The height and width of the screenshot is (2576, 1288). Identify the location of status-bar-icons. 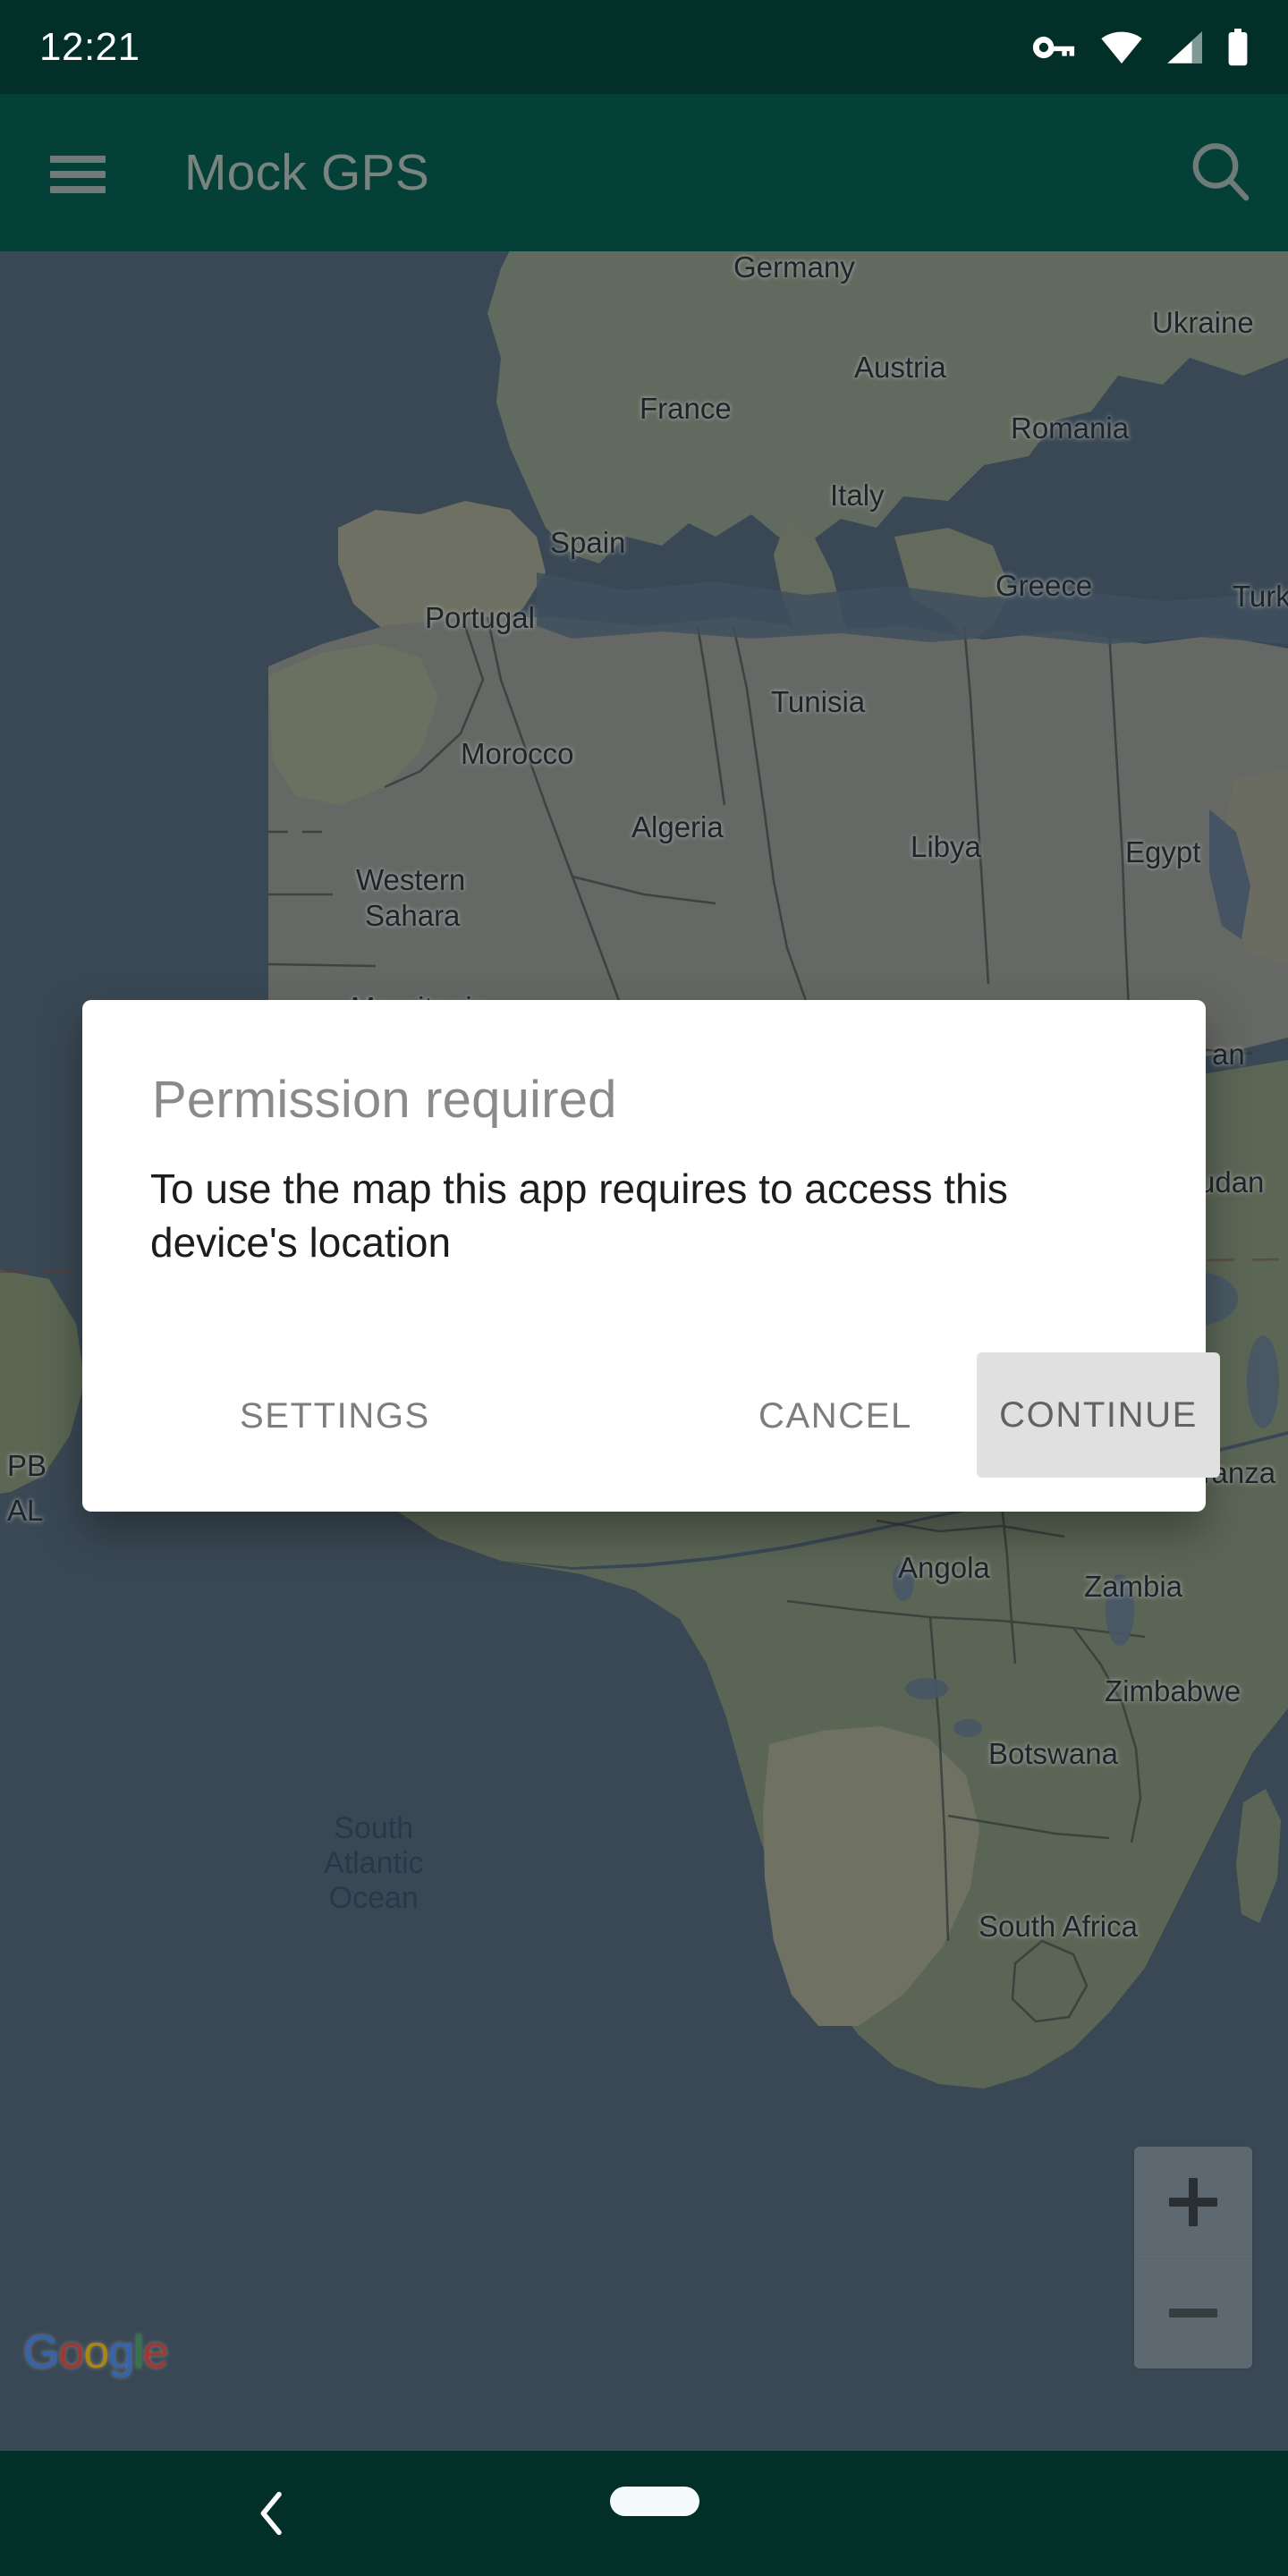
(1140, 47).